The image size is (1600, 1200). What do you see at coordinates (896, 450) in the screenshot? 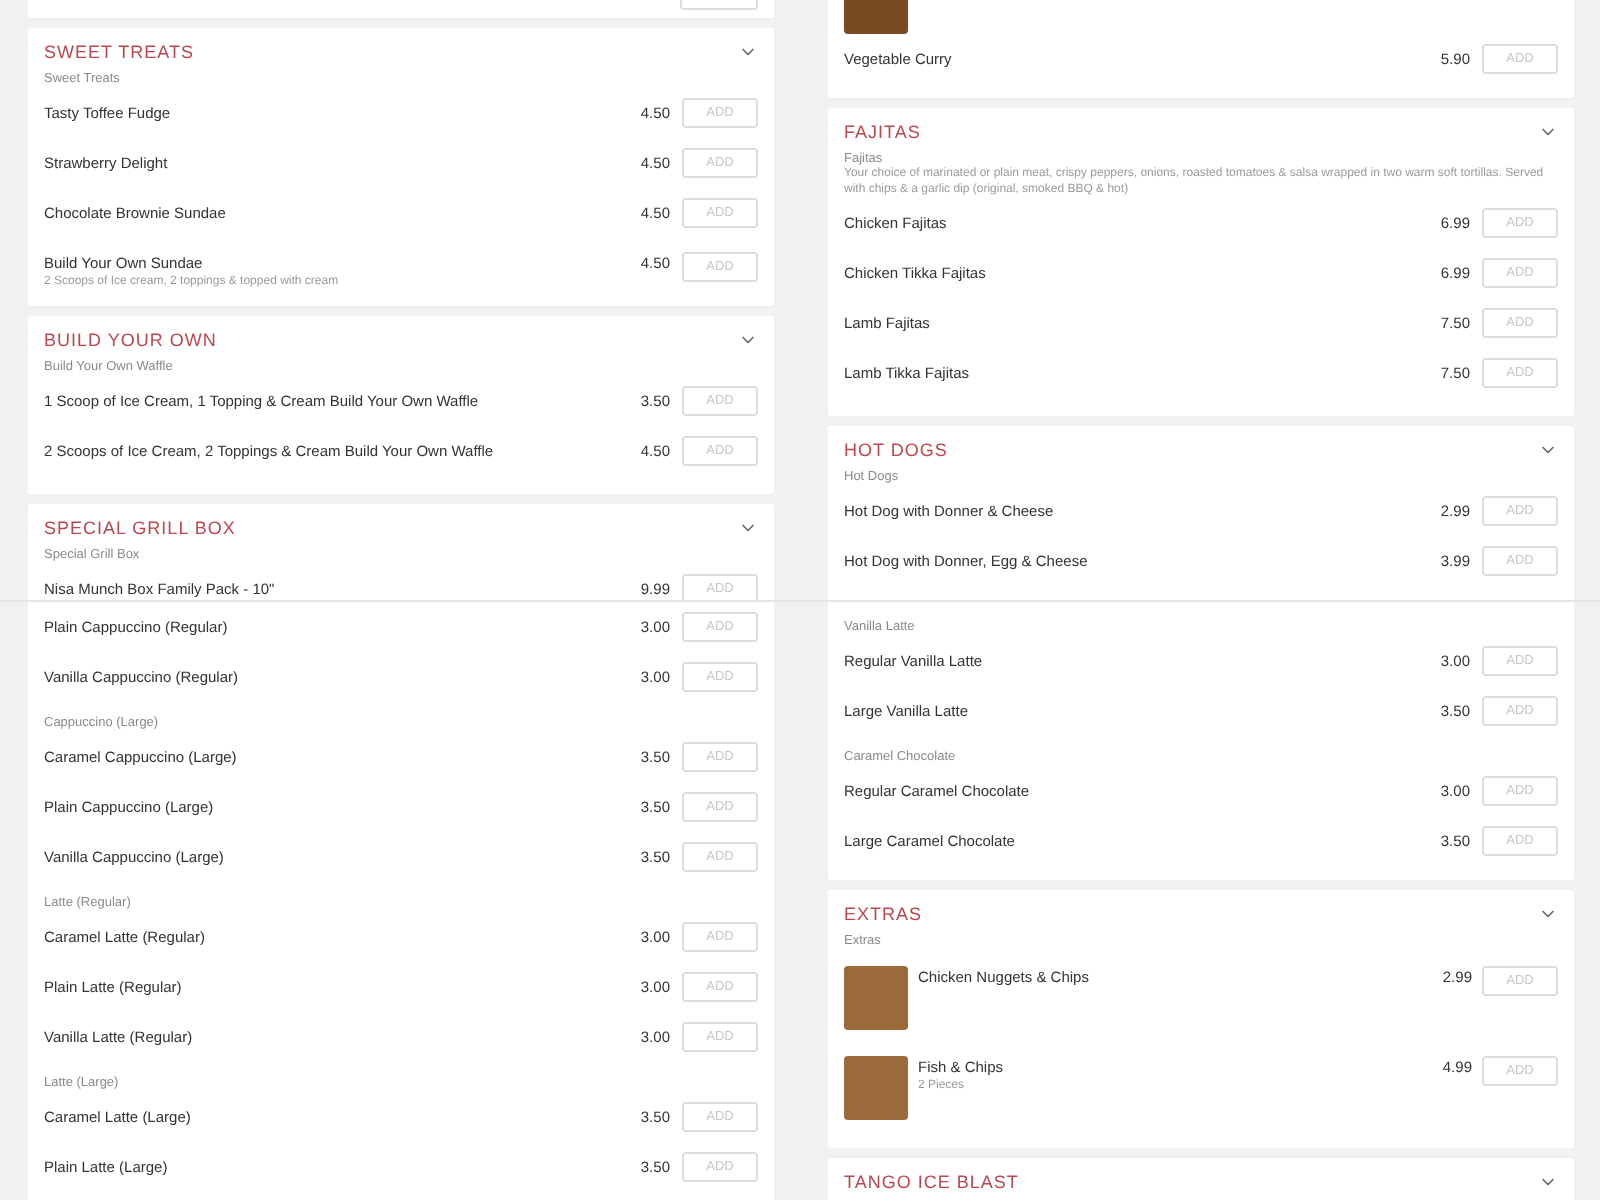
I see `category-title: HOT DOGS` at bounding box center [896, 450].